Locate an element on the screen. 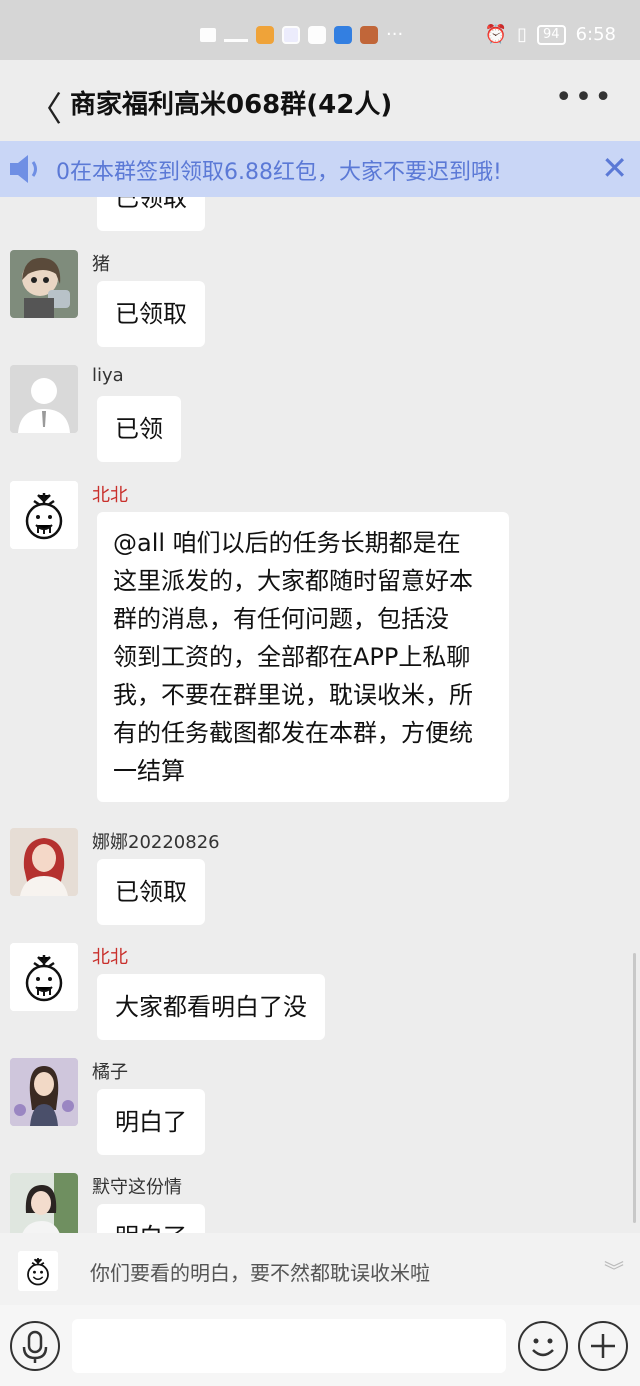  close-icon: ✕ is located at coordinates (614, 168).